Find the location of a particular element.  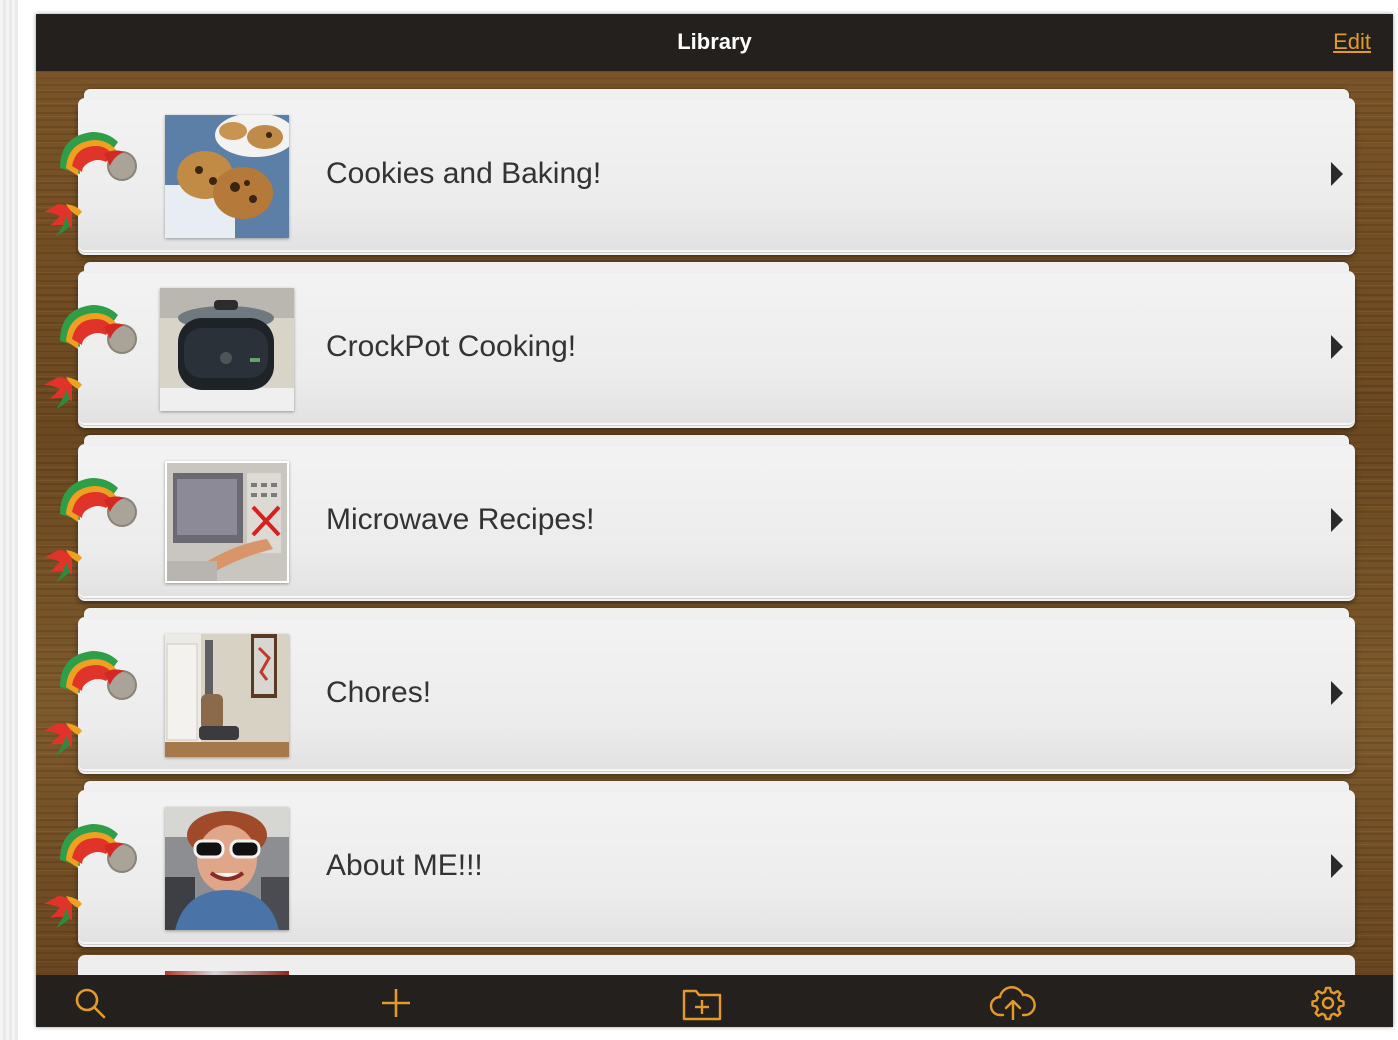

vacuum-photo is located at coordinates (227, 695).